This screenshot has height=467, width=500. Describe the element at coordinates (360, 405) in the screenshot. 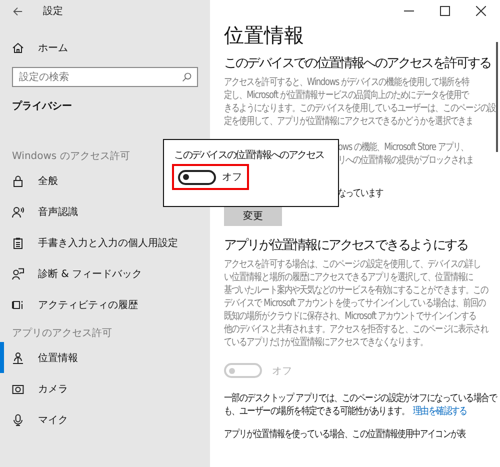

I see `note-text: 一部のデスクトップ アプリでは、このページの設定がオフになっている場合で も、ユーザーの場所を特定できる可能性があります。 理由を確認する` at that location.